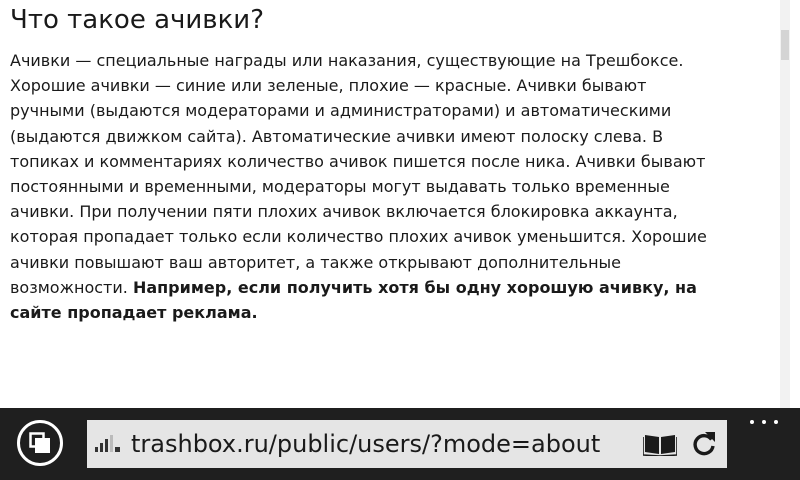 This screenshot has height=480, width=800. What do you see at coordinates (365, 444) in the screenshot?
I see `url-text: trashbox.ru/public/users/?mode=about` at bounding box center [365, 444].